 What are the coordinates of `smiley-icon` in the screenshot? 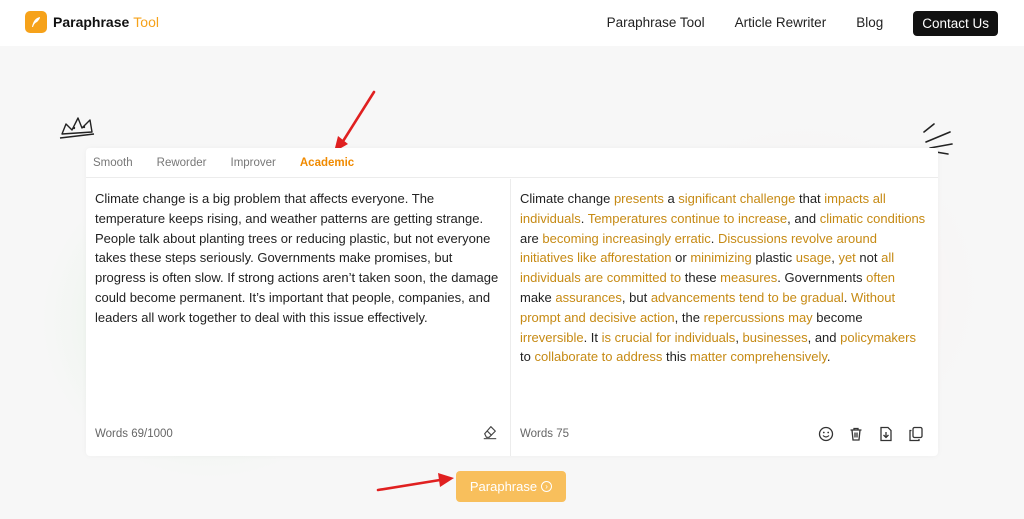 It's located at (826, 434).